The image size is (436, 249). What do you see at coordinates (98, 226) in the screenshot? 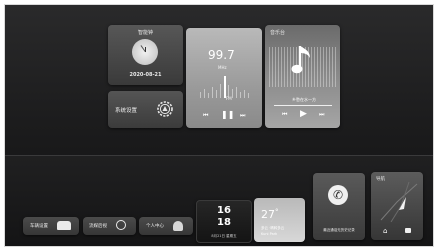
I see `video-recorder-label: 流媒后视` at bounding box center [98, 226].